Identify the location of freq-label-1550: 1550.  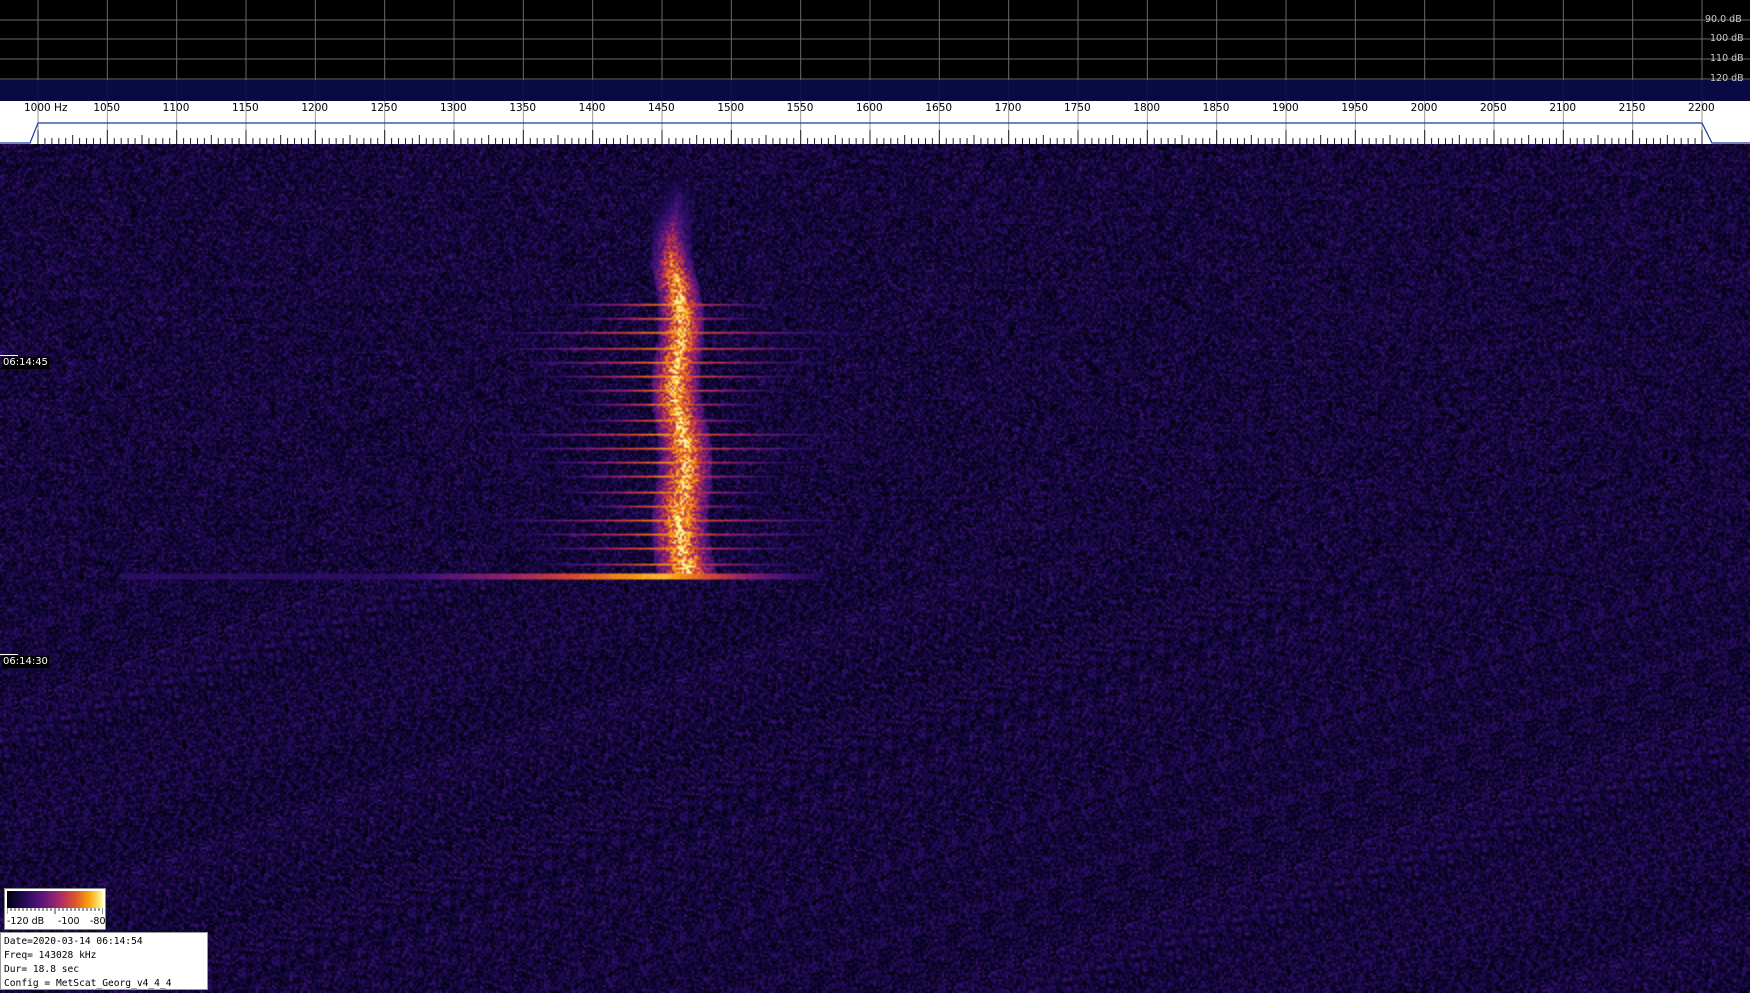
(800, 108).